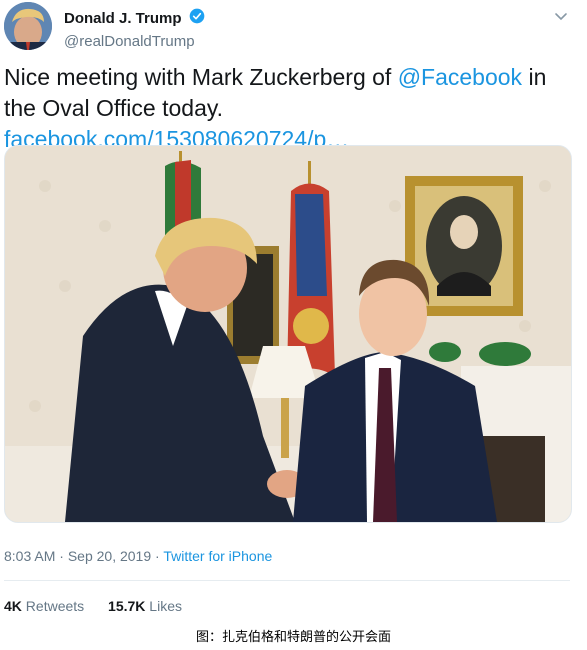 Image resolution: width=587 pixels, height=650 pixels. What do you see at coordinates (127, 606) in the screenshot?
I see `likes-count: 15.7K` at bounding box center [127, 606].